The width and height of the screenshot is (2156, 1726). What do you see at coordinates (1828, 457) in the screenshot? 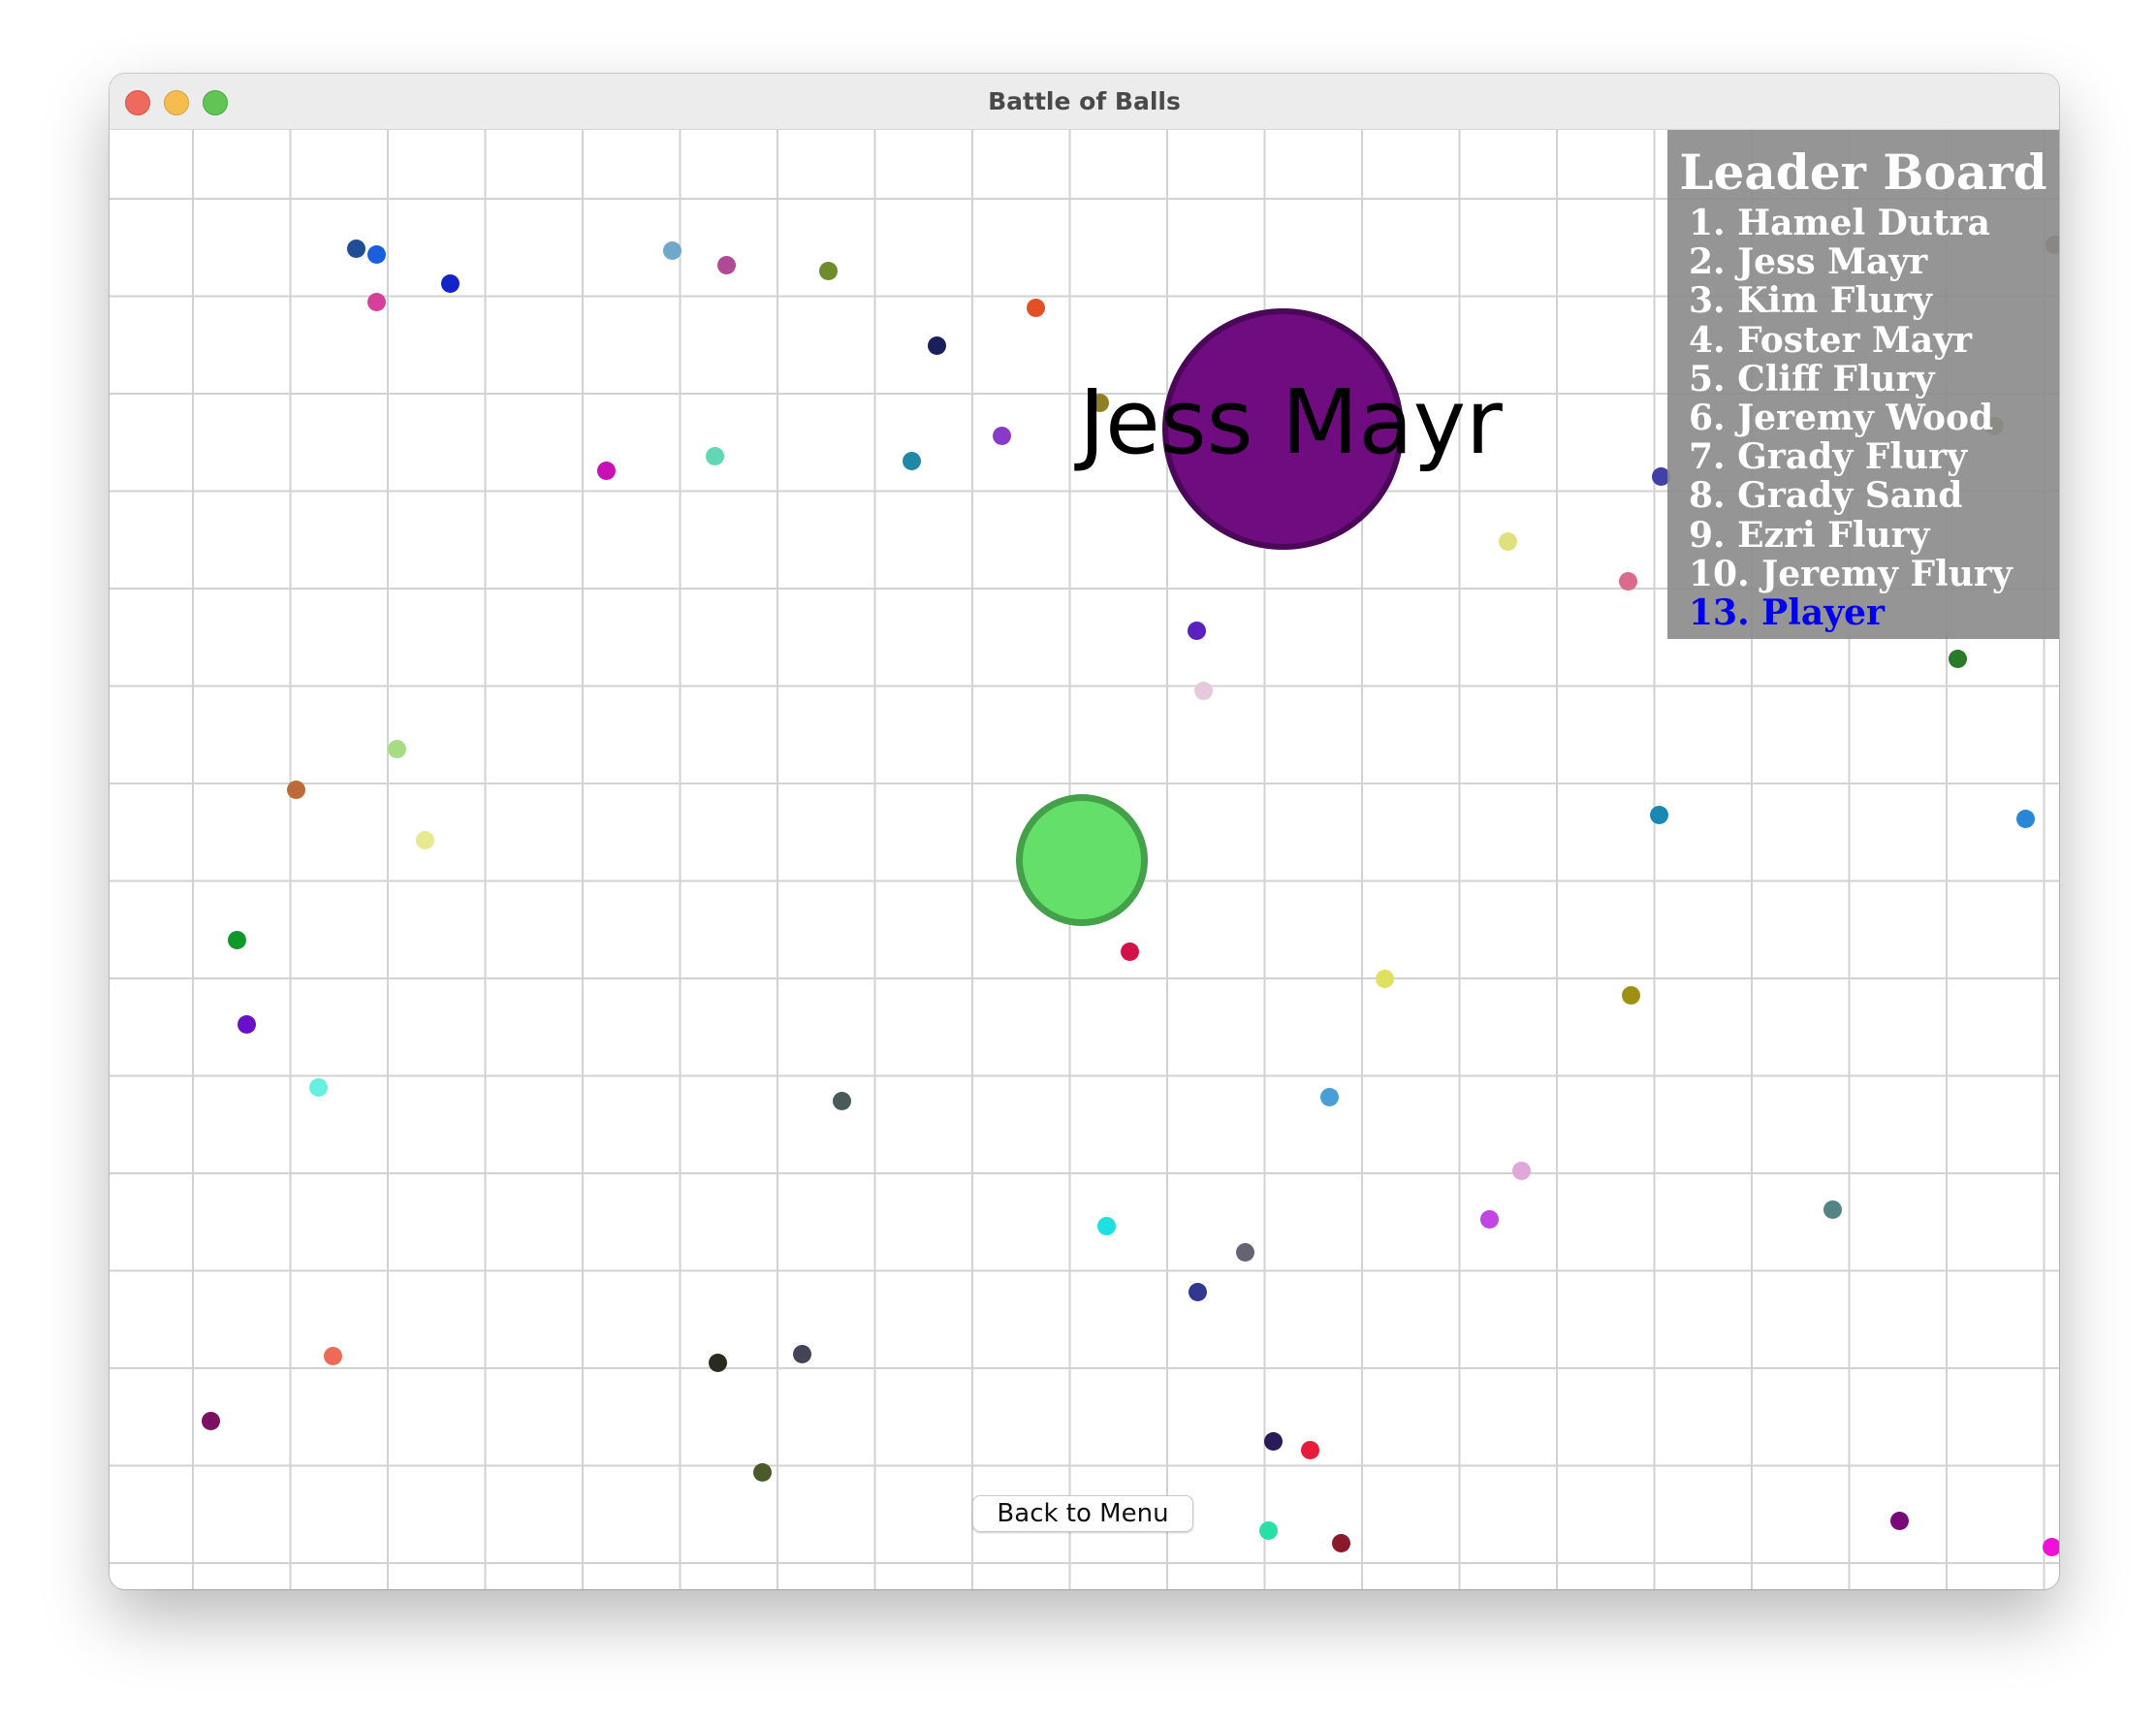
I see `leaderboard-entry: 7. Grady Flury` at bounding box center [1828, 457].